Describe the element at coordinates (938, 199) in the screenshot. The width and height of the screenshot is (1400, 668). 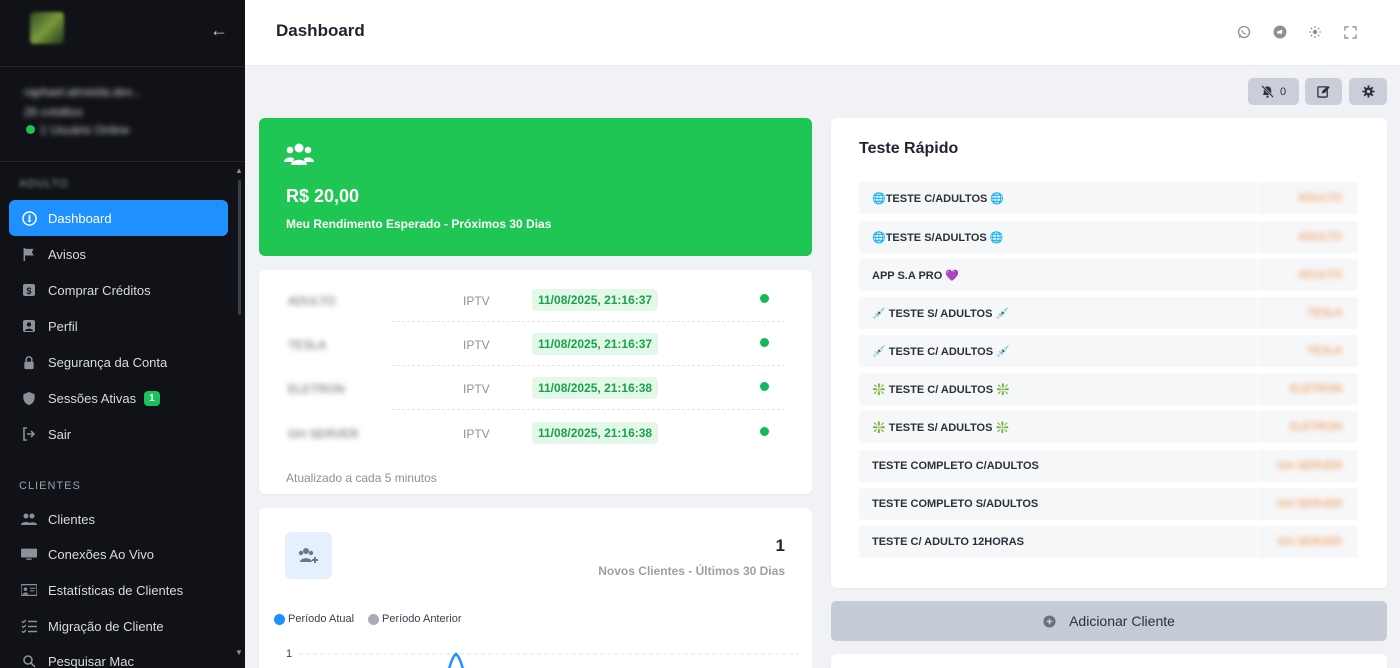
I see `test-name: 🌐TESTE C/ADULTOS 🌐` at that location.